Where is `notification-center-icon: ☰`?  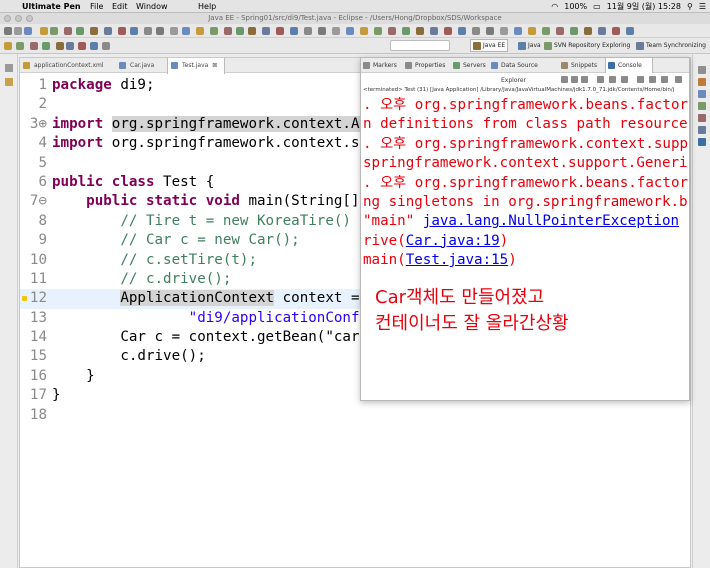
notification-center-icon: ☰ is located at coordinates (702, 6).